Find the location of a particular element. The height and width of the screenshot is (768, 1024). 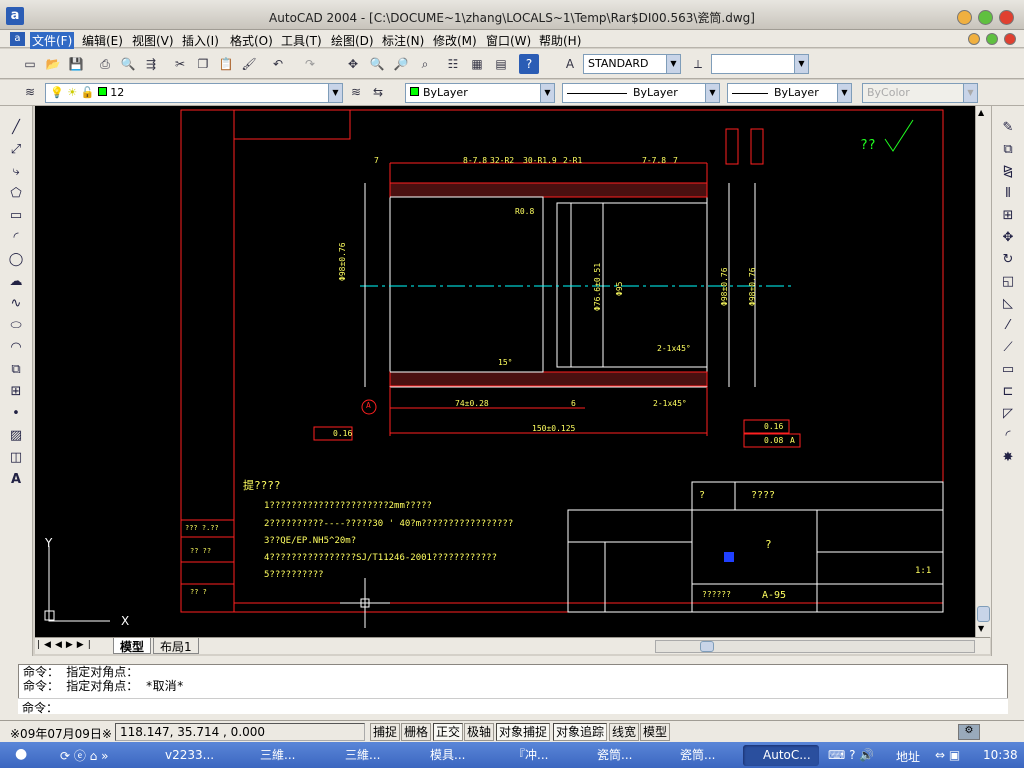

start-apple-icon: ● is located at coordinates (25, 755).